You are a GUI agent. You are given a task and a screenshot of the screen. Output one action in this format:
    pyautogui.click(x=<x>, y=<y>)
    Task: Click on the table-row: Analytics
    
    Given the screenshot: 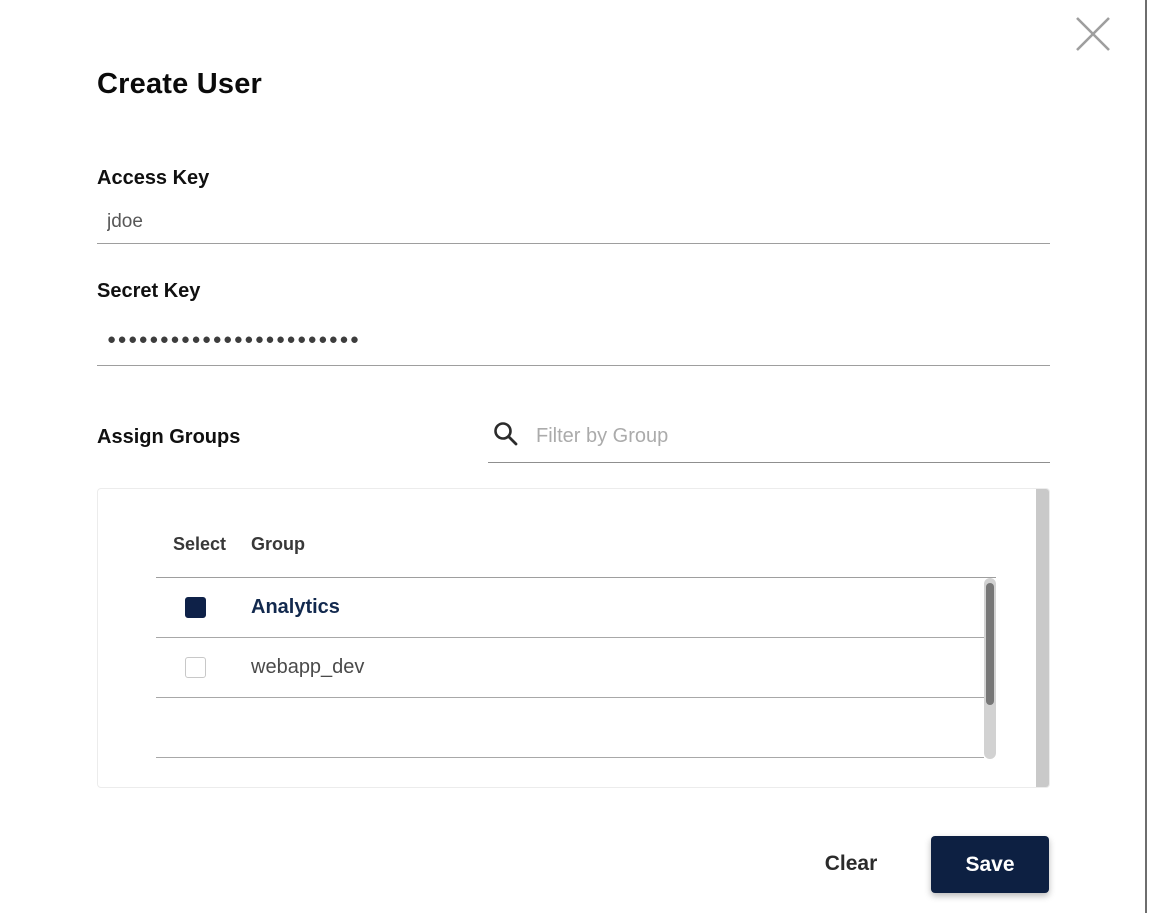 What is the action you would take?
    pyautogui.click(x=570, y=608)
    